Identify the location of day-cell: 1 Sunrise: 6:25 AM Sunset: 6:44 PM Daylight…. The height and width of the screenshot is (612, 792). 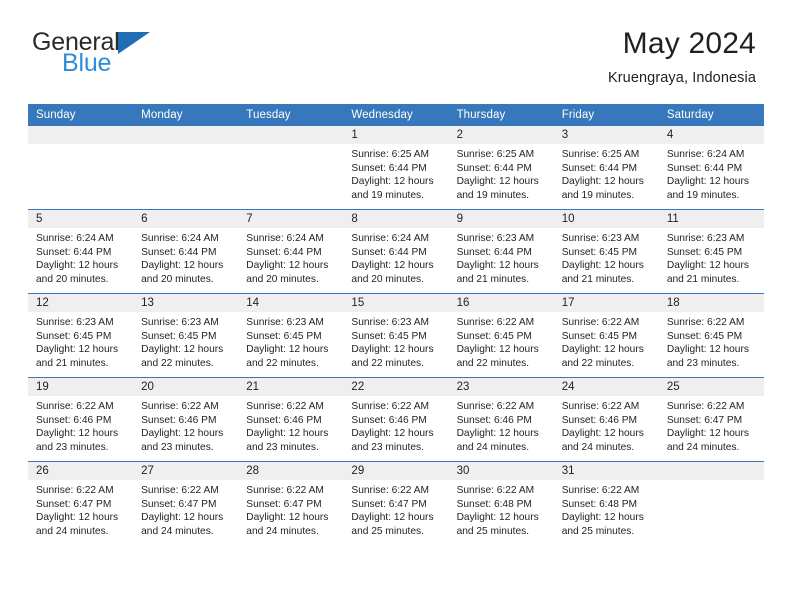
(396, 168).